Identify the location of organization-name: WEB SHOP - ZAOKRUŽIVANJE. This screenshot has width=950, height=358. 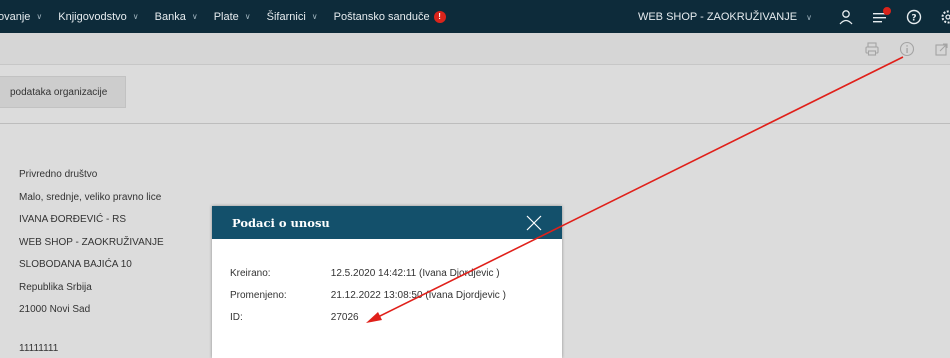
(717, 16).